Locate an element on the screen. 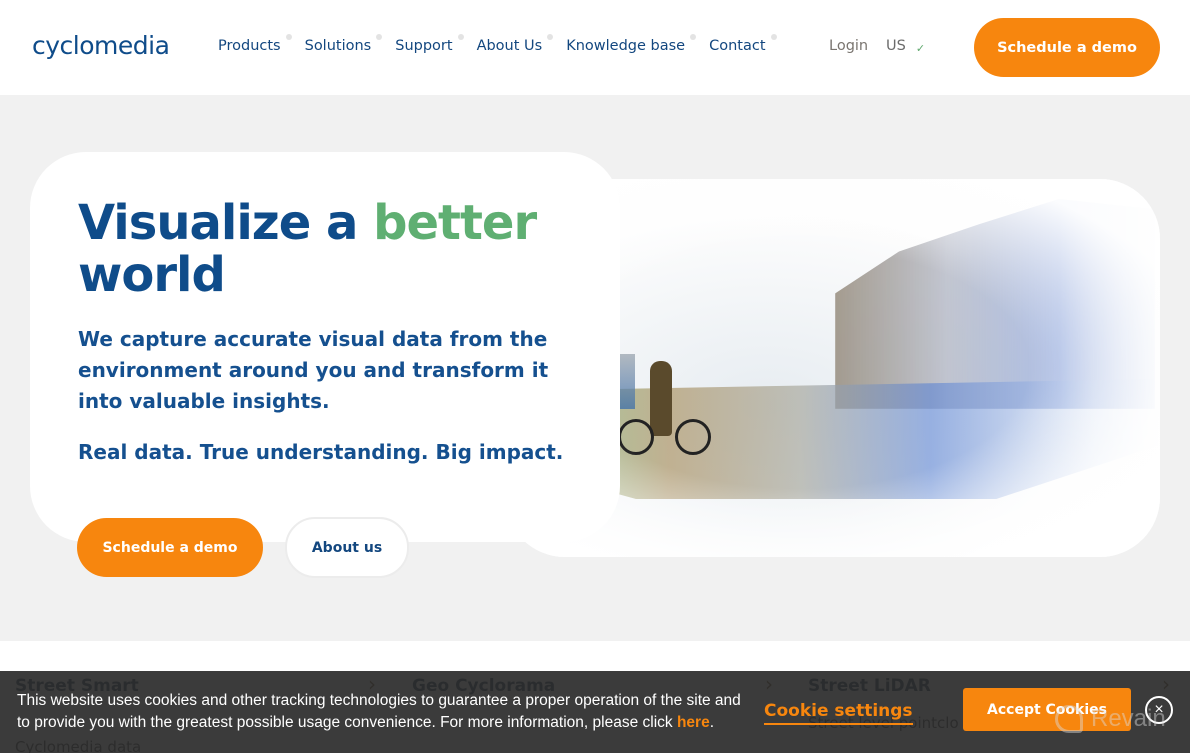 This screenshot has width=1190, height=753. nav-products: Products is located at coordinates (255, 44).